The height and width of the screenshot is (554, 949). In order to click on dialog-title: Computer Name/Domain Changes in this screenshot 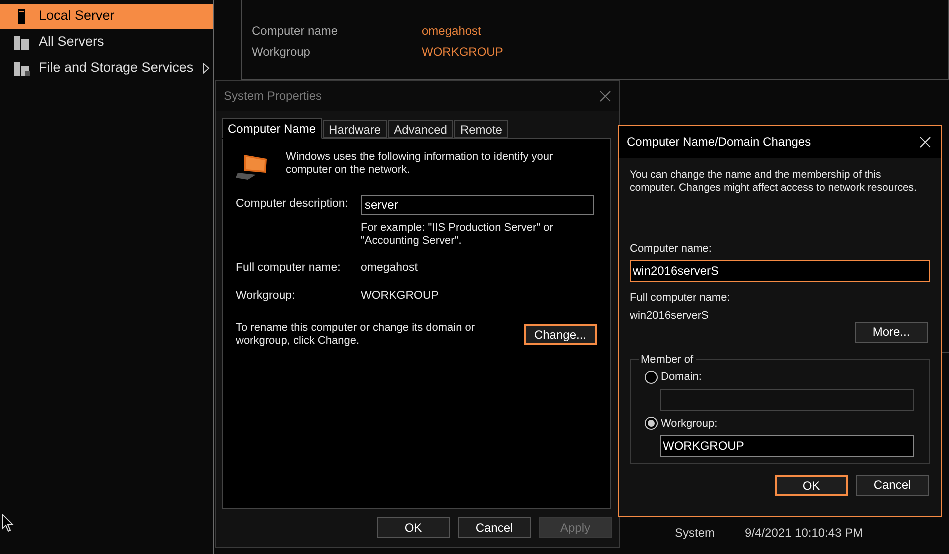, I will do `click(719, 142)`.